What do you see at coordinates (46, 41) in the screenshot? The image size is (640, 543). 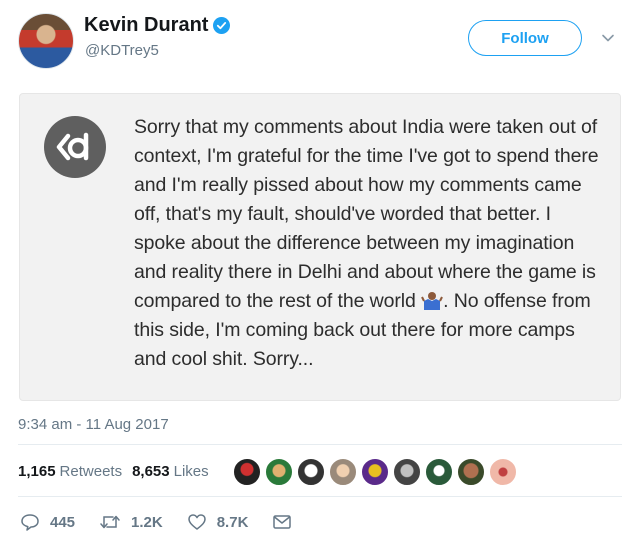 I see `avatar` at bounding box center [46, 41].